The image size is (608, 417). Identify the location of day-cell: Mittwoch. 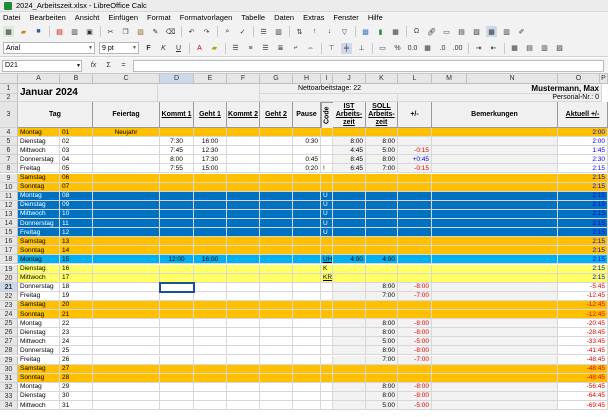
(39, 278).